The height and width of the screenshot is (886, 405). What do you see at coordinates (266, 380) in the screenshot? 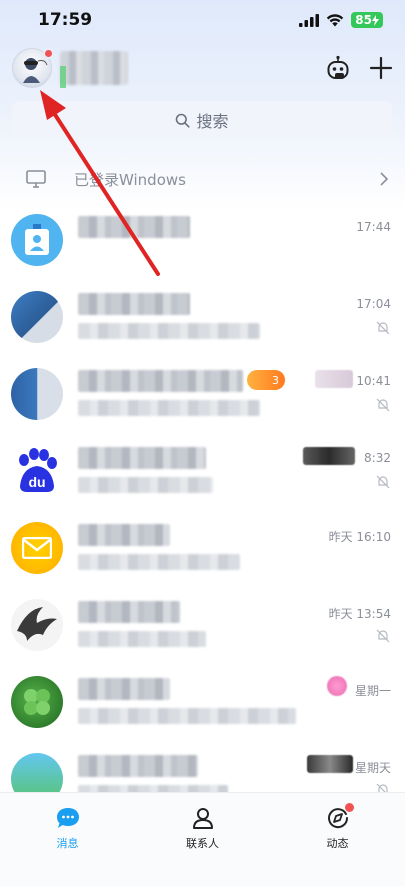
I see `level-badge: 3` at bounding box center [266, 380].